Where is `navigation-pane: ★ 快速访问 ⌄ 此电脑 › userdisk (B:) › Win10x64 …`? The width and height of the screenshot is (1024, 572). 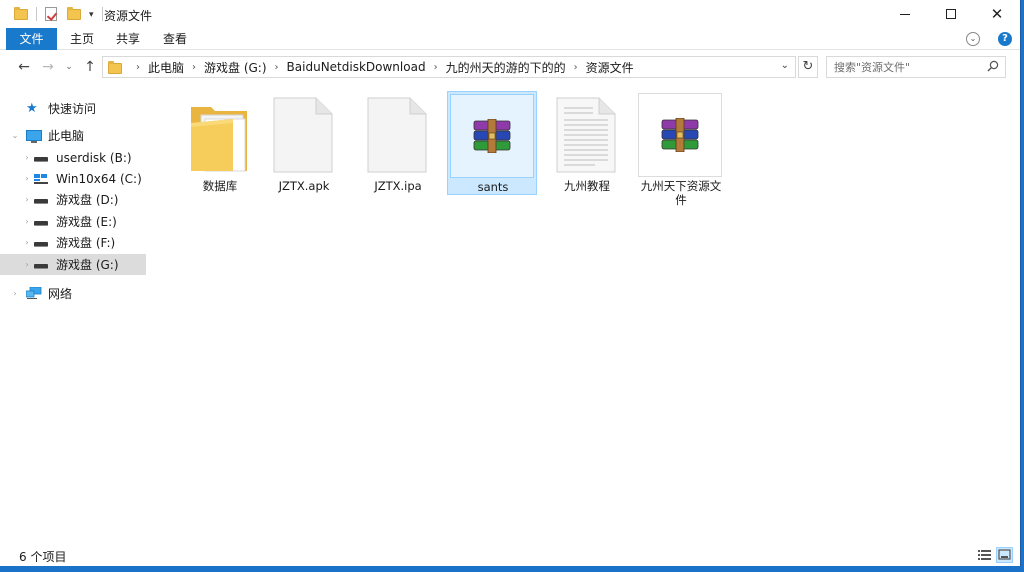 navigation-pane: ★ 快速访问 ⌄ 此电脑 › userdisk (B:) › Win10x64 … is located at coordinates (73, 316).